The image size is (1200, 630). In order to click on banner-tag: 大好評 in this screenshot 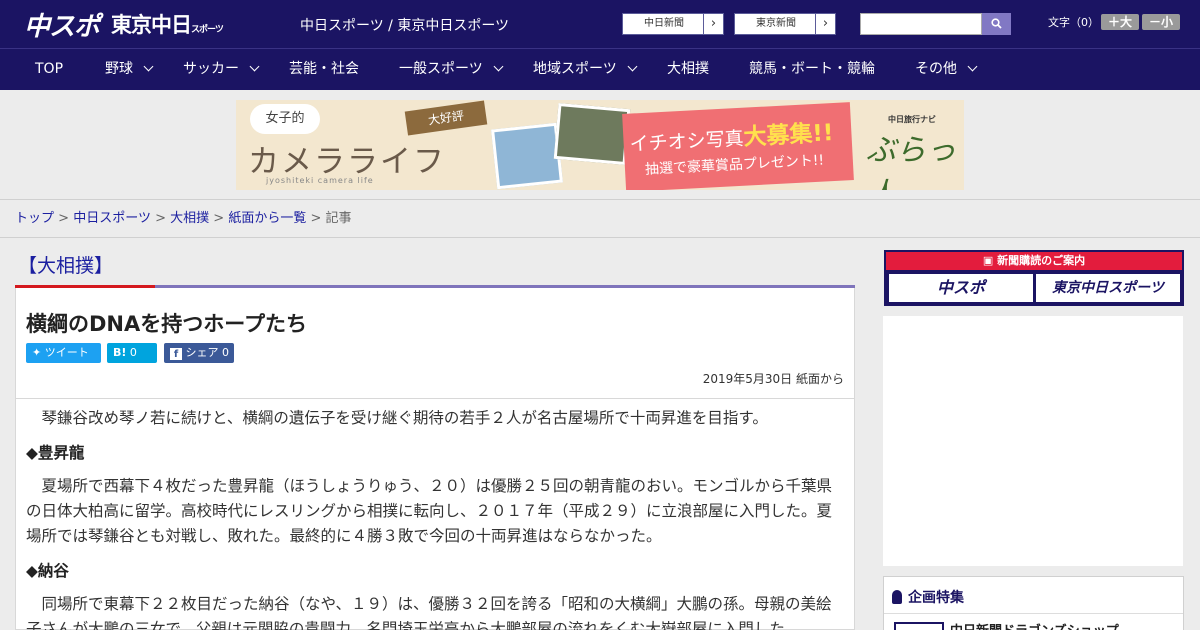, I will do `click(446, 118)`.